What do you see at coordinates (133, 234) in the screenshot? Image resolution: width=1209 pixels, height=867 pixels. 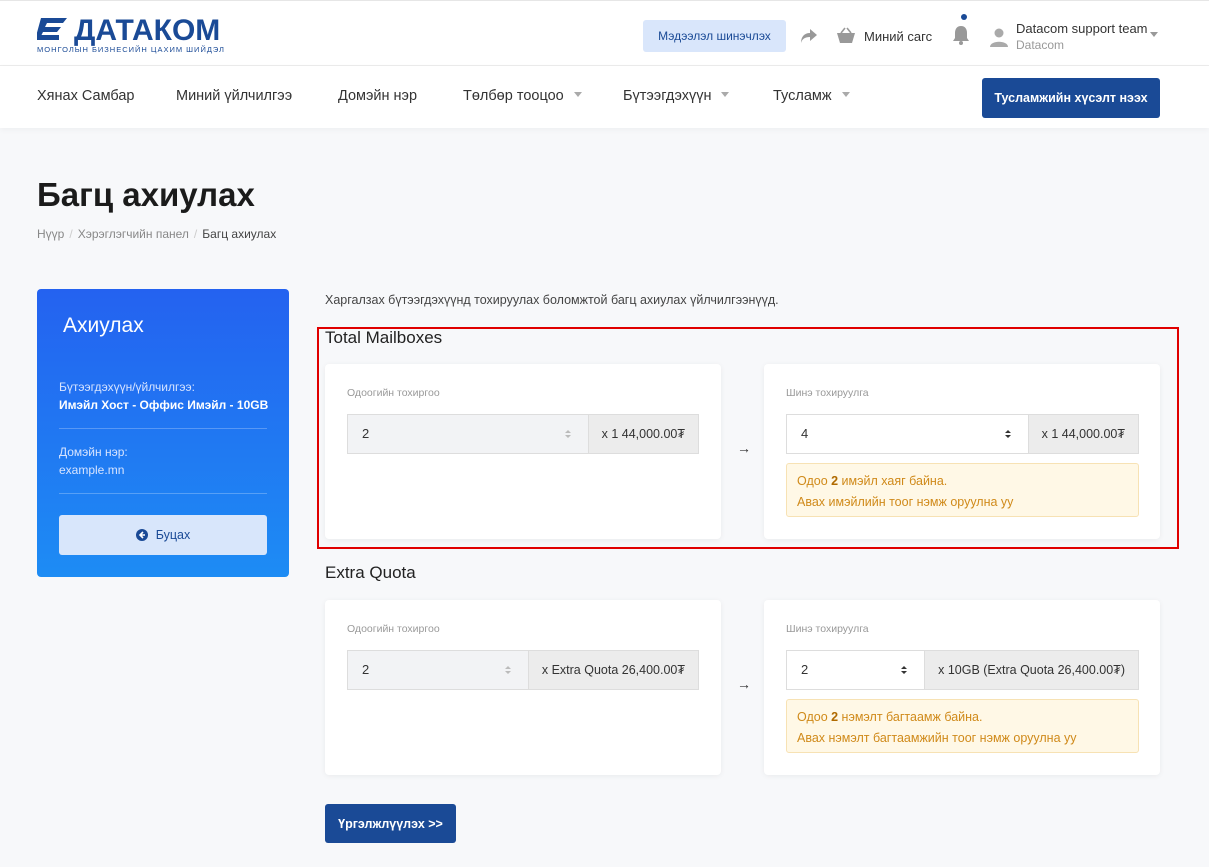 I see `breadcrumb-client-area: Хэрэглэгчийн панел` at bounding box center [133, 234].